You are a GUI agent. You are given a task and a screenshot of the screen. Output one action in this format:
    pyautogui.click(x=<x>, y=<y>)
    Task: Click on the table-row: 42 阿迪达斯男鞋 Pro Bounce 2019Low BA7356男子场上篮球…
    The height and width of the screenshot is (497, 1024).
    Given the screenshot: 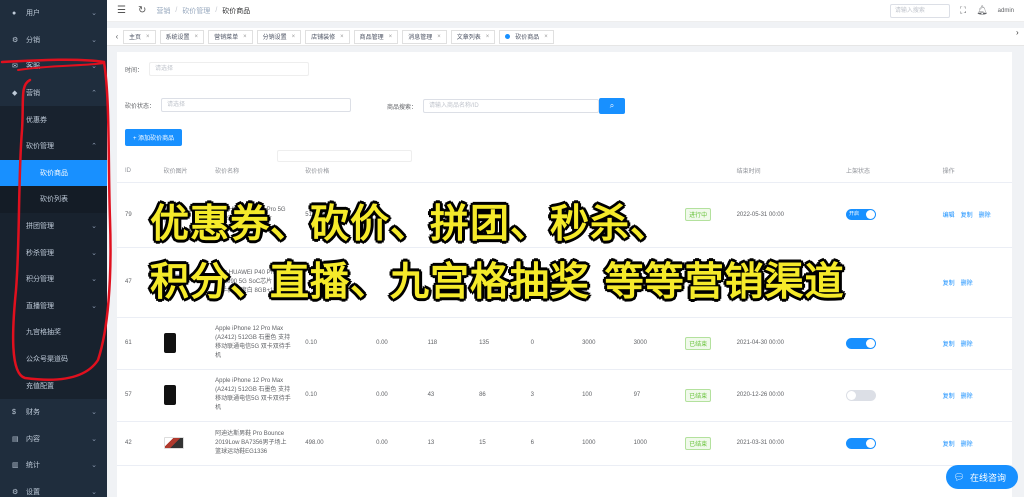 What is the action you would take?
    pyautogui.click(x=564, y=443)
    